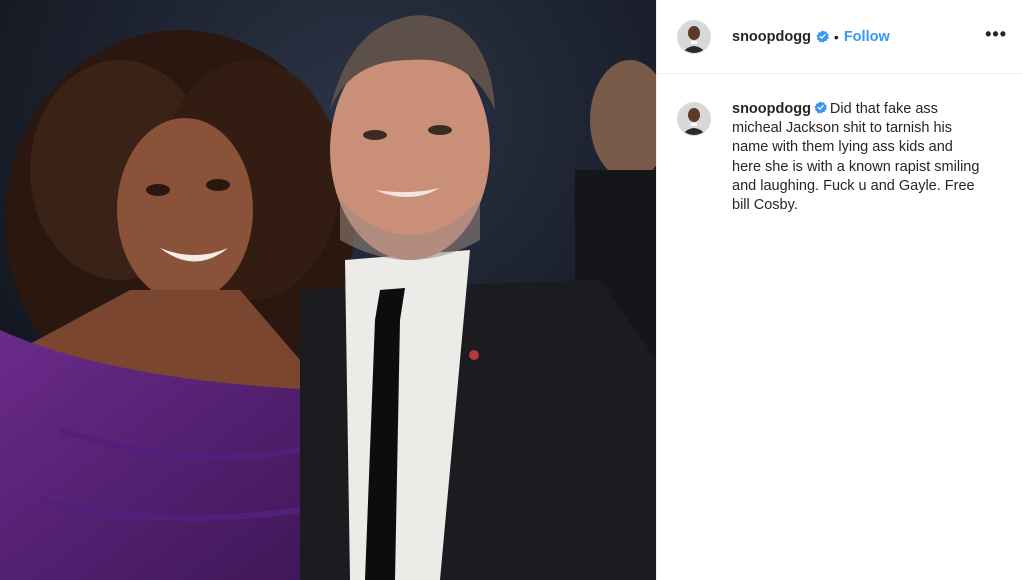  I want to click on avatar, so click(694, 36).